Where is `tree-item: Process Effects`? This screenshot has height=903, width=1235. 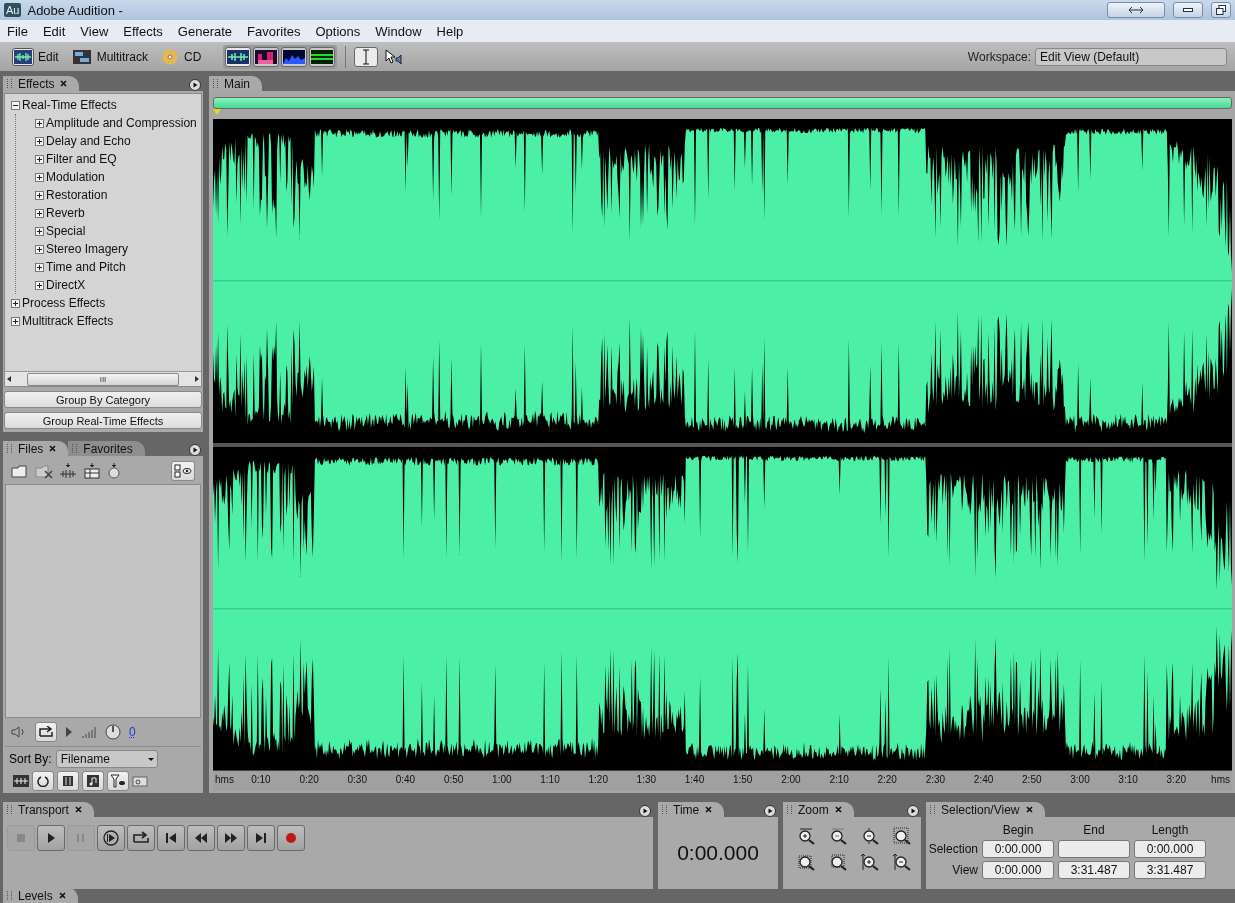 tree-item: Process Effects is located at coordinates (64, 303).